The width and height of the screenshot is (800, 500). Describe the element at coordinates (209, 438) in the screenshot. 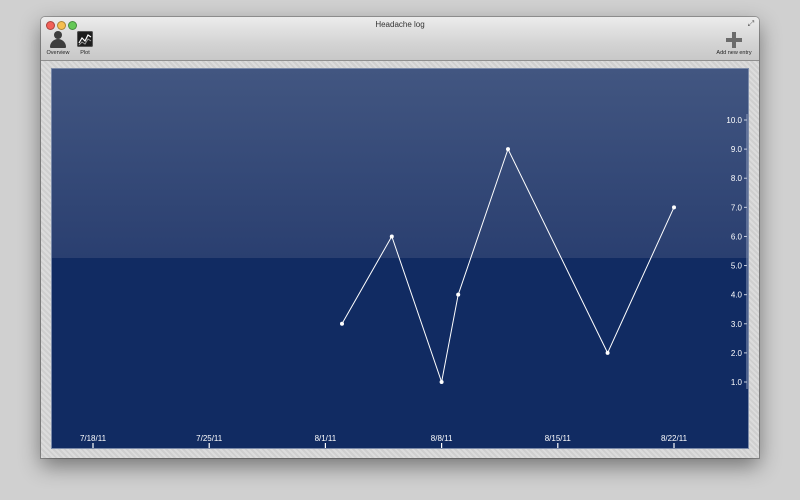

I see `x-tick-label: 7/25/11` at that location.